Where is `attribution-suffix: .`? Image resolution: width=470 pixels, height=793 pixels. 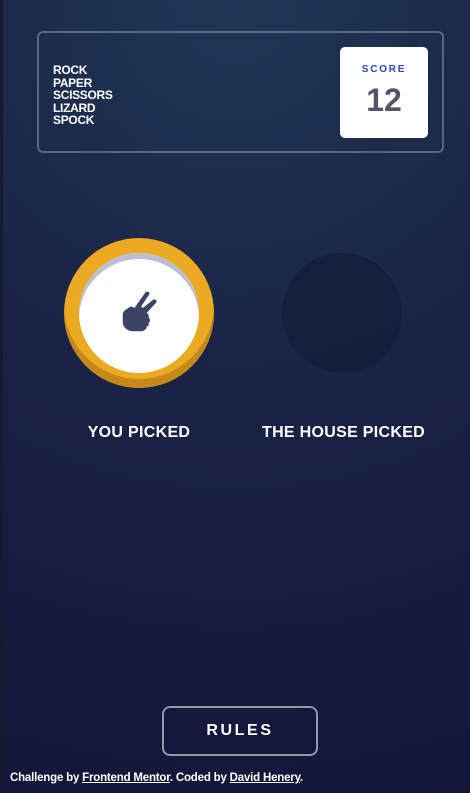 attribution-suffix: . is located at coordinates (301, 778).